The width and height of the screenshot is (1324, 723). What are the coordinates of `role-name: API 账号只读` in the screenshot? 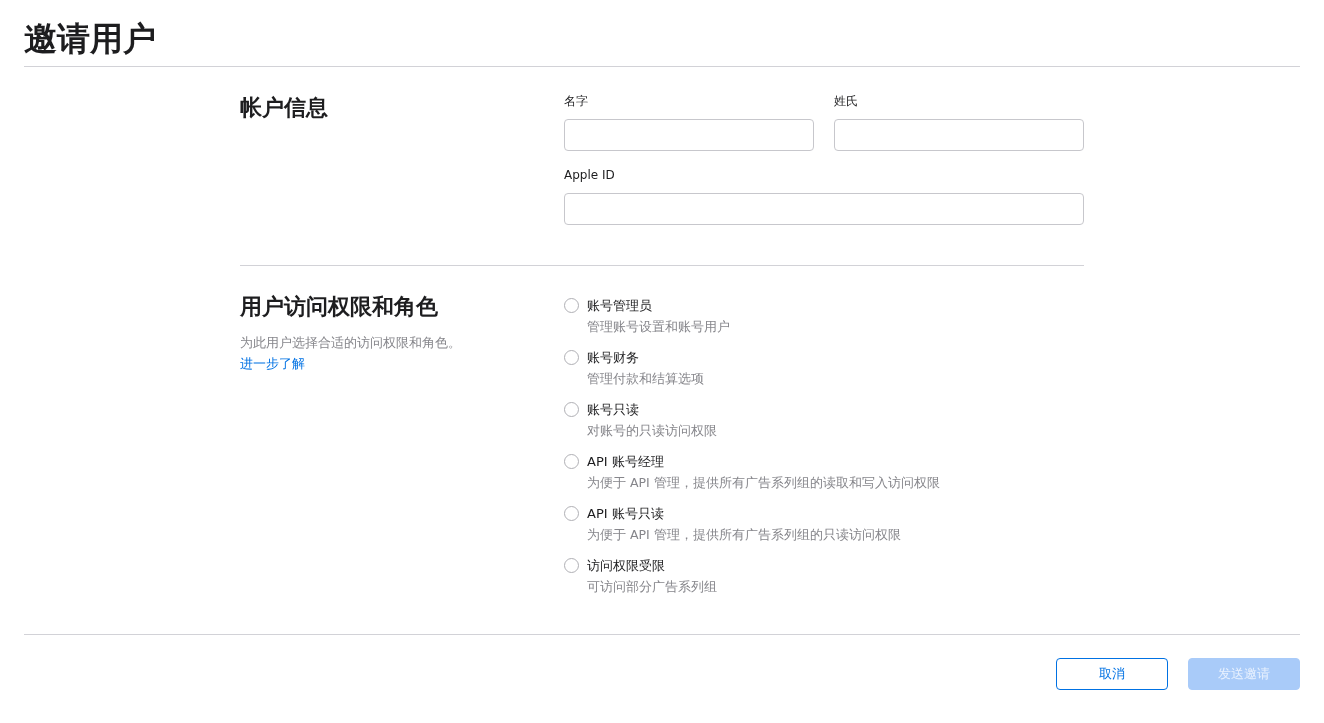 It's located at (626, 514).